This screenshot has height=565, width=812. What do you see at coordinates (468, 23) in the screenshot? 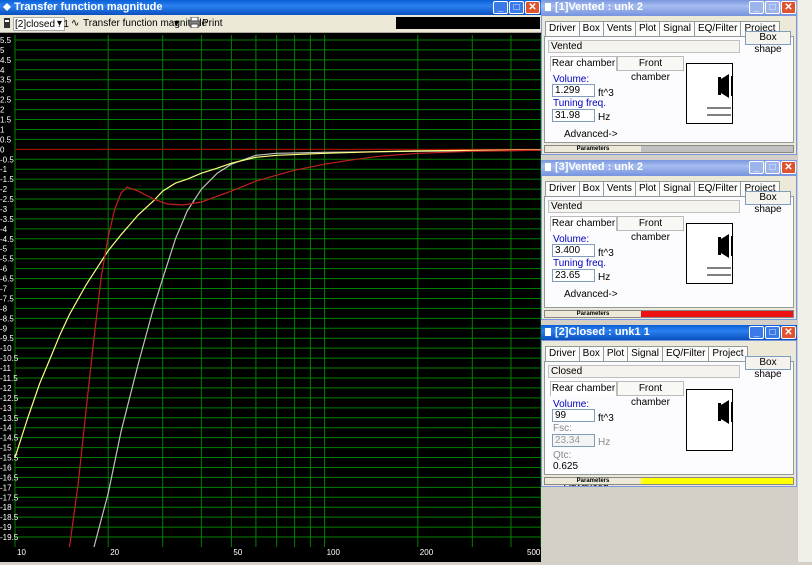
I see `status-box` at bounding box center [468, 23].